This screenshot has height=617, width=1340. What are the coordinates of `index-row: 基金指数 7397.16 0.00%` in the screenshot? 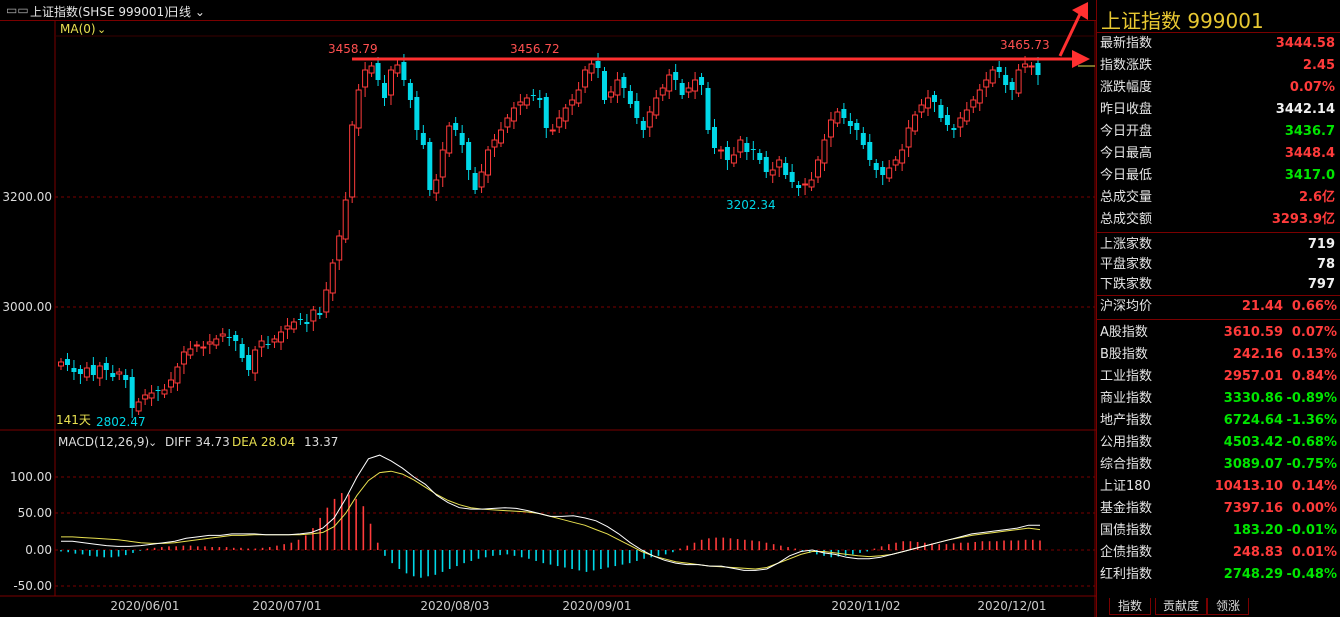 It's located at (1218, 509).